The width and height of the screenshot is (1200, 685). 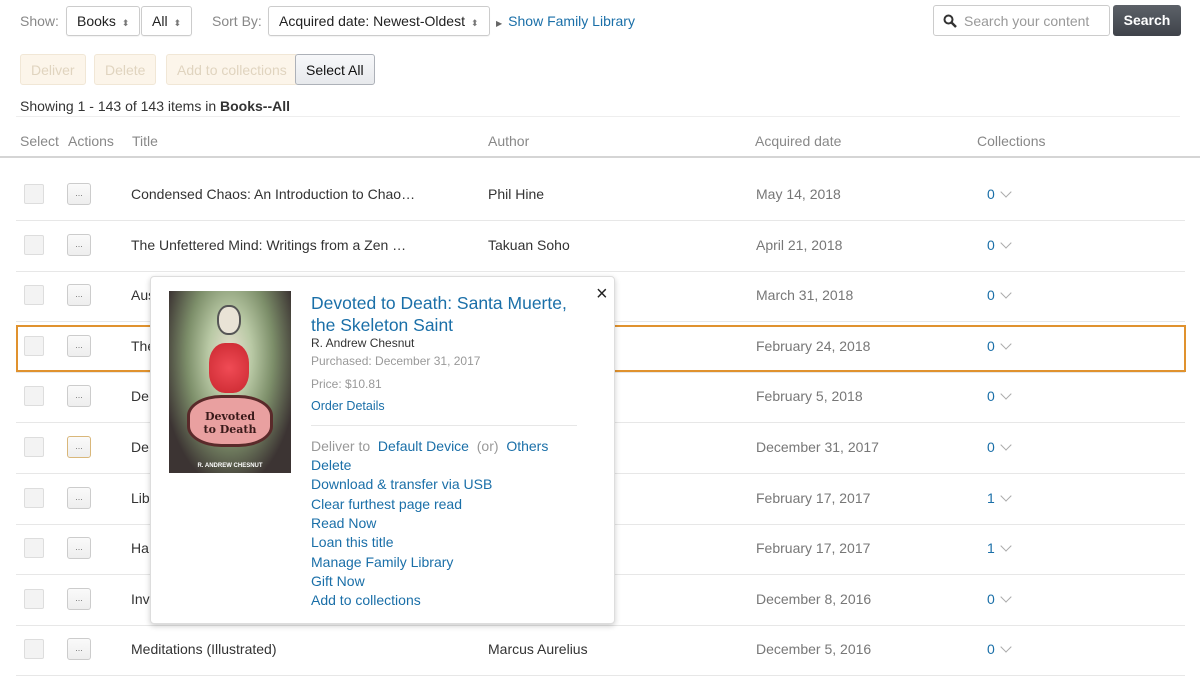 I want to click on show-label: Show:, so click(x=39, y=21).